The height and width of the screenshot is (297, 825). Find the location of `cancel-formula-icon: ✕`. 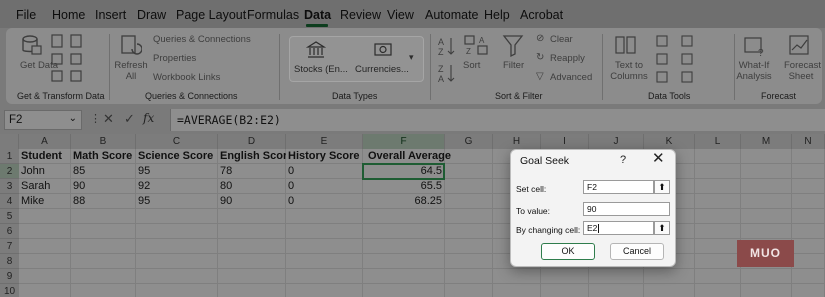

cancel-formula-icon: ✕ is located at coordinates (108, 119).